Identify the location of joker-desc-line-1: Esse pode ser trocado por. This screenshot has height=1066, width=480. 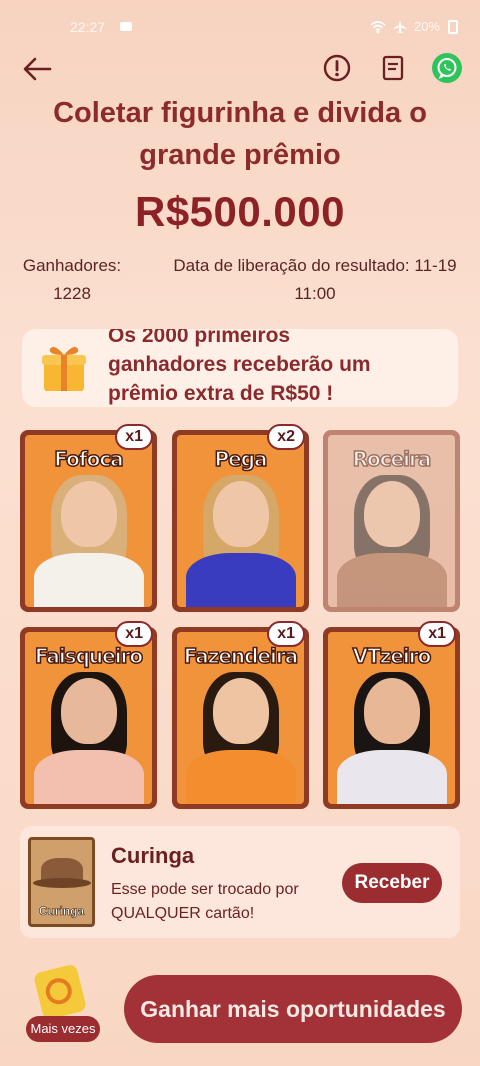
(205, 889).